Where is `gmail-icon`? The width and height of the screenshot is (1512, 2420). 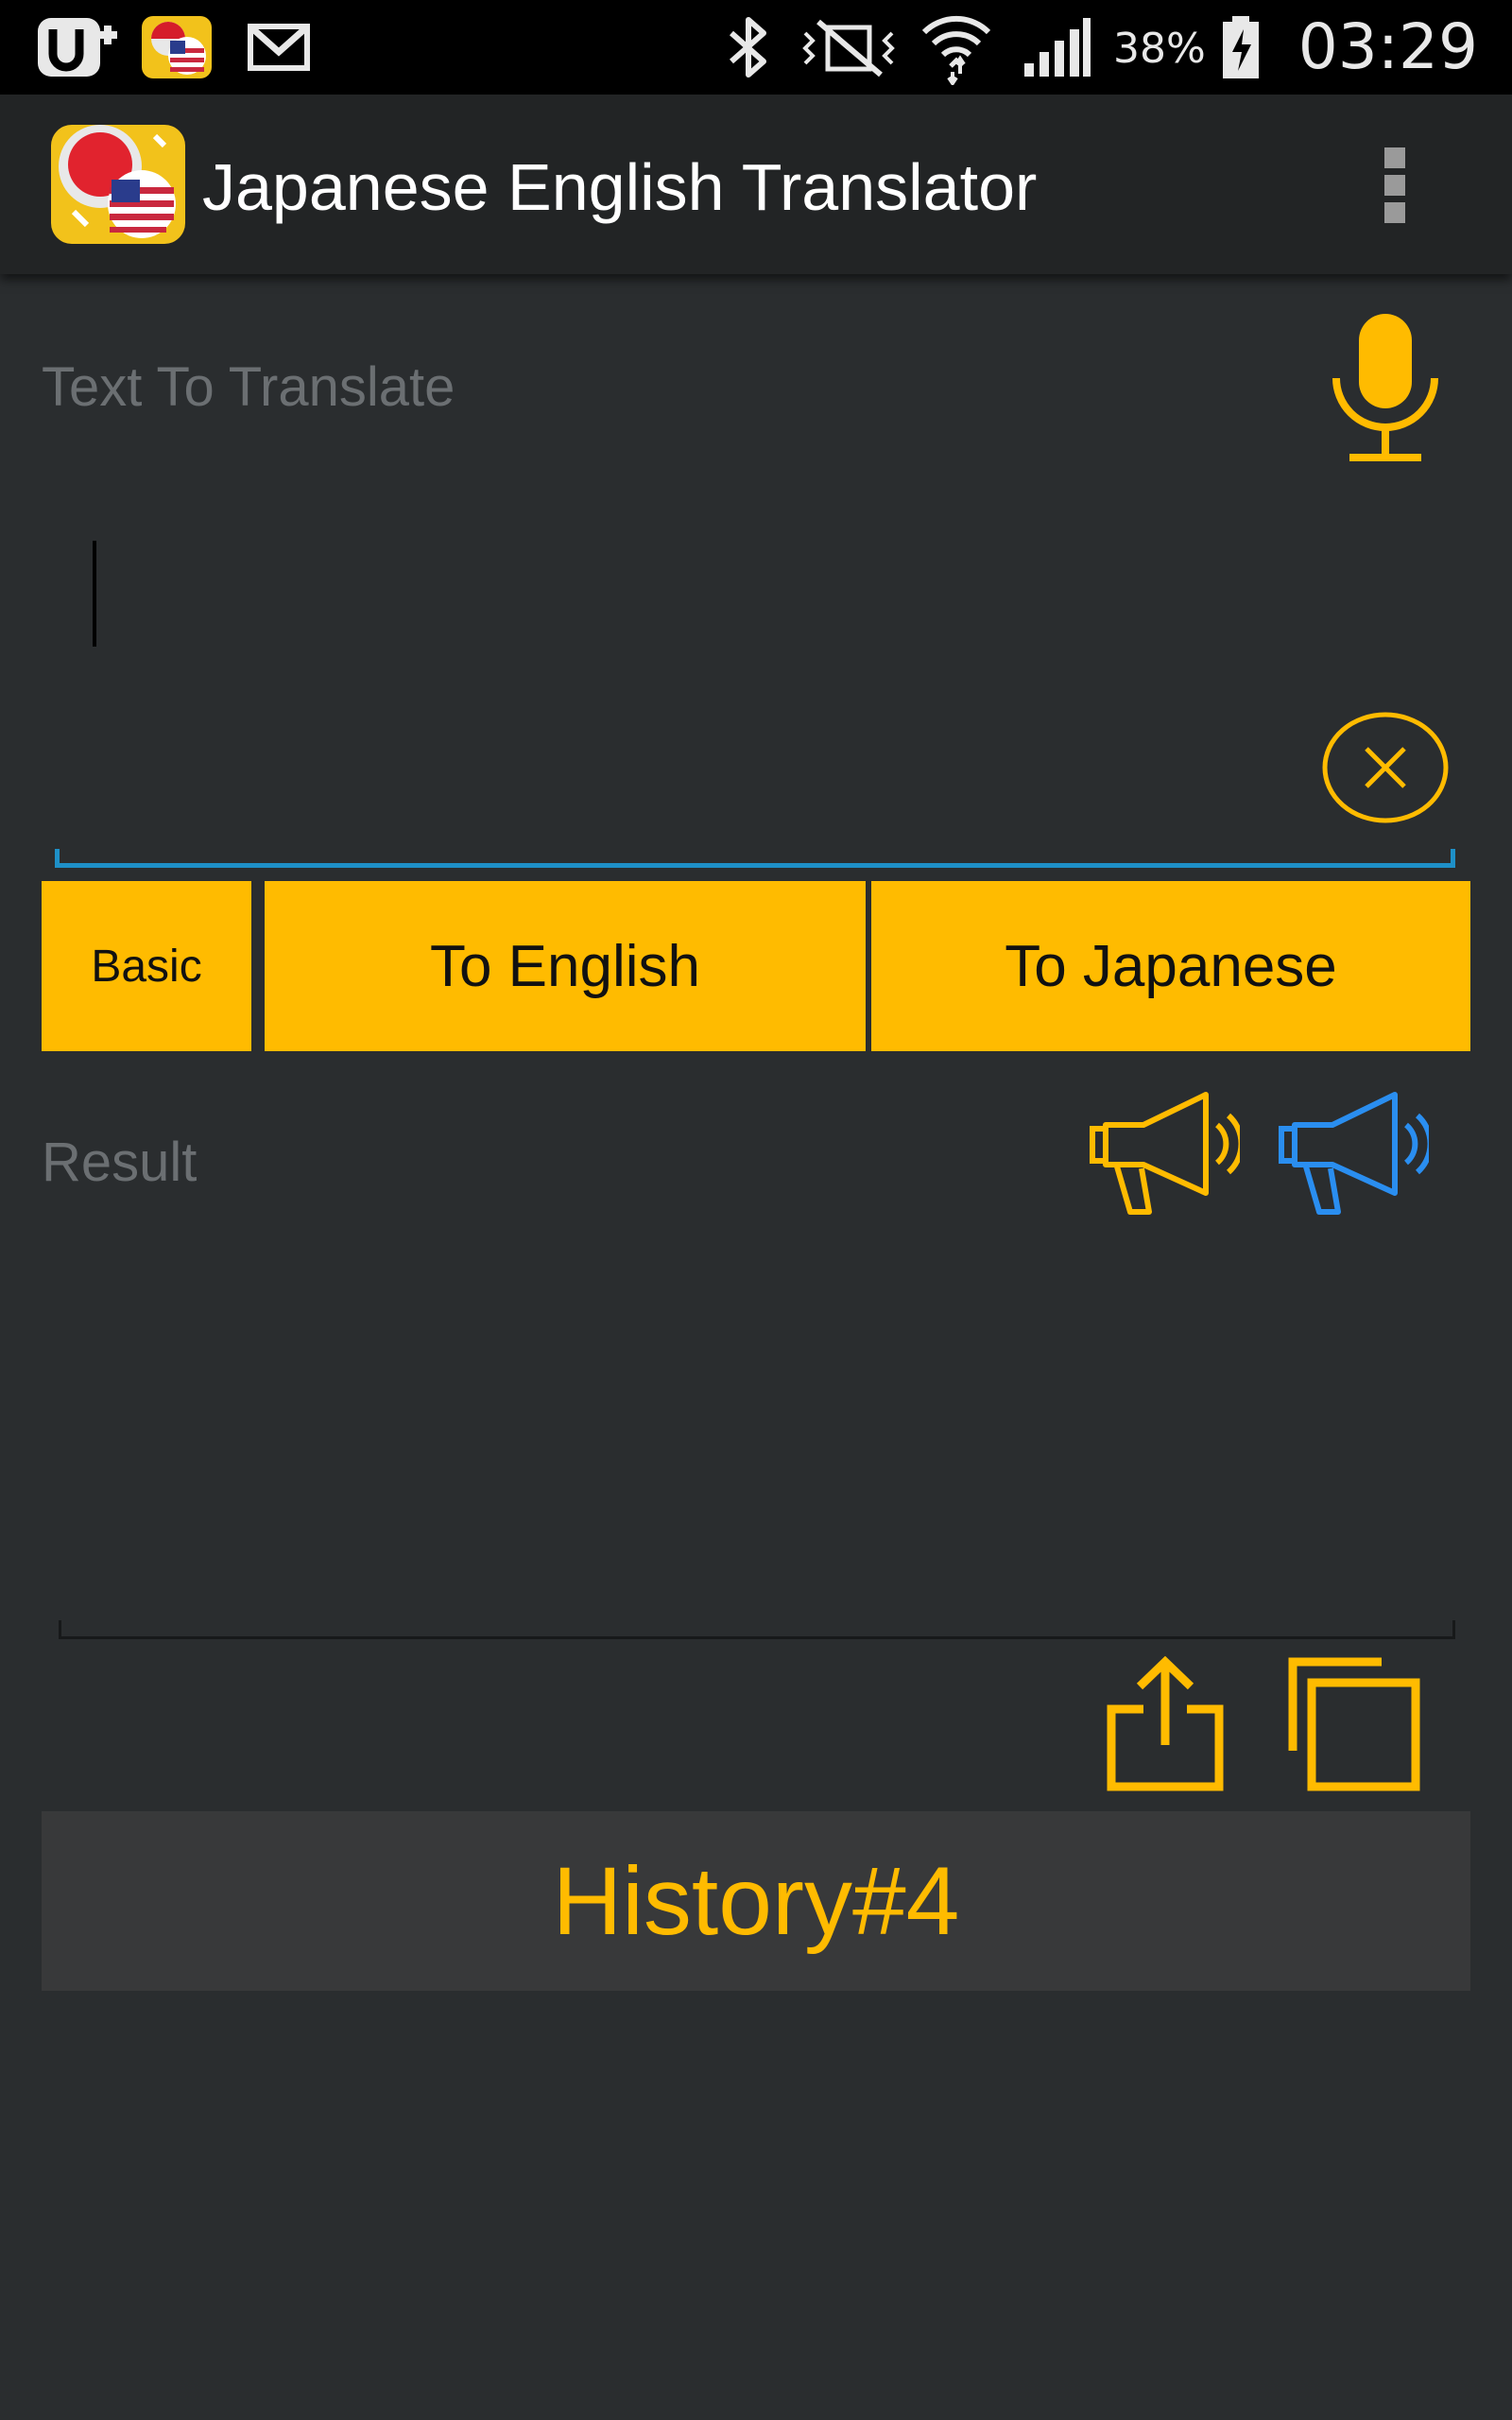 gmail-icon is located at coordinates (279, 47).